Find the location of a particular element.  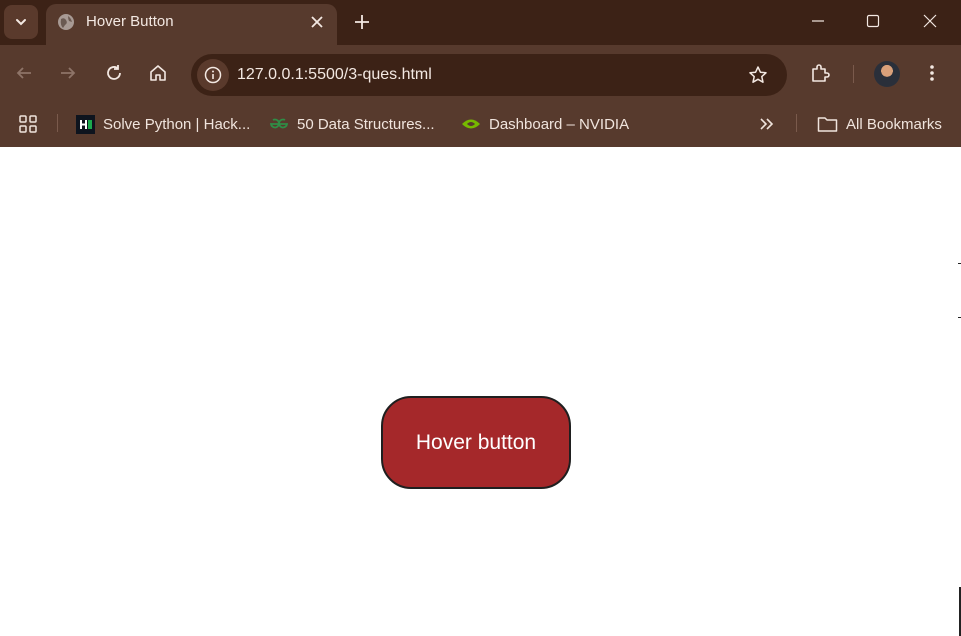

apps-button is located at coordinates (28, 124).